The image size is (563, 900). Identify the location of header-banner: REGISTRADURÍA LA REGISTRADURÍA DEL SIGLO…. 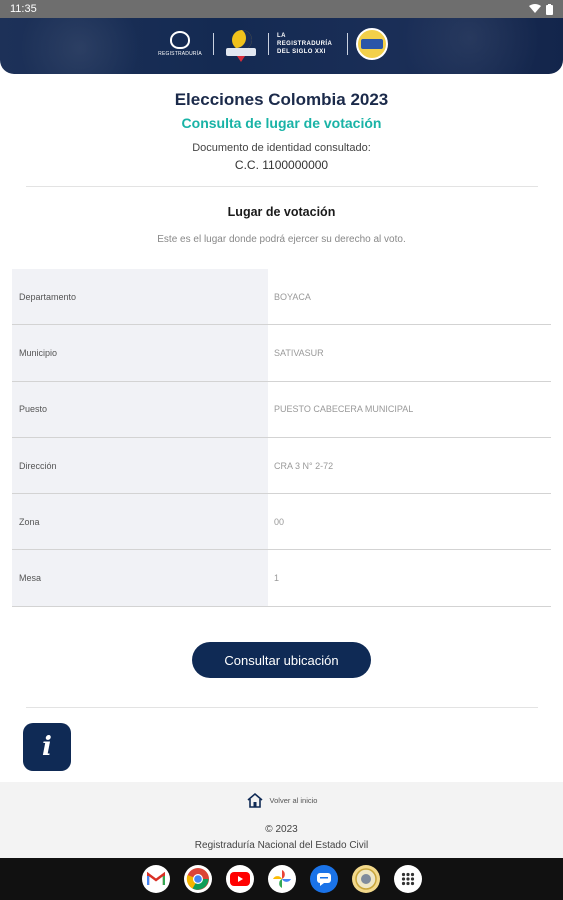
(281, 46).